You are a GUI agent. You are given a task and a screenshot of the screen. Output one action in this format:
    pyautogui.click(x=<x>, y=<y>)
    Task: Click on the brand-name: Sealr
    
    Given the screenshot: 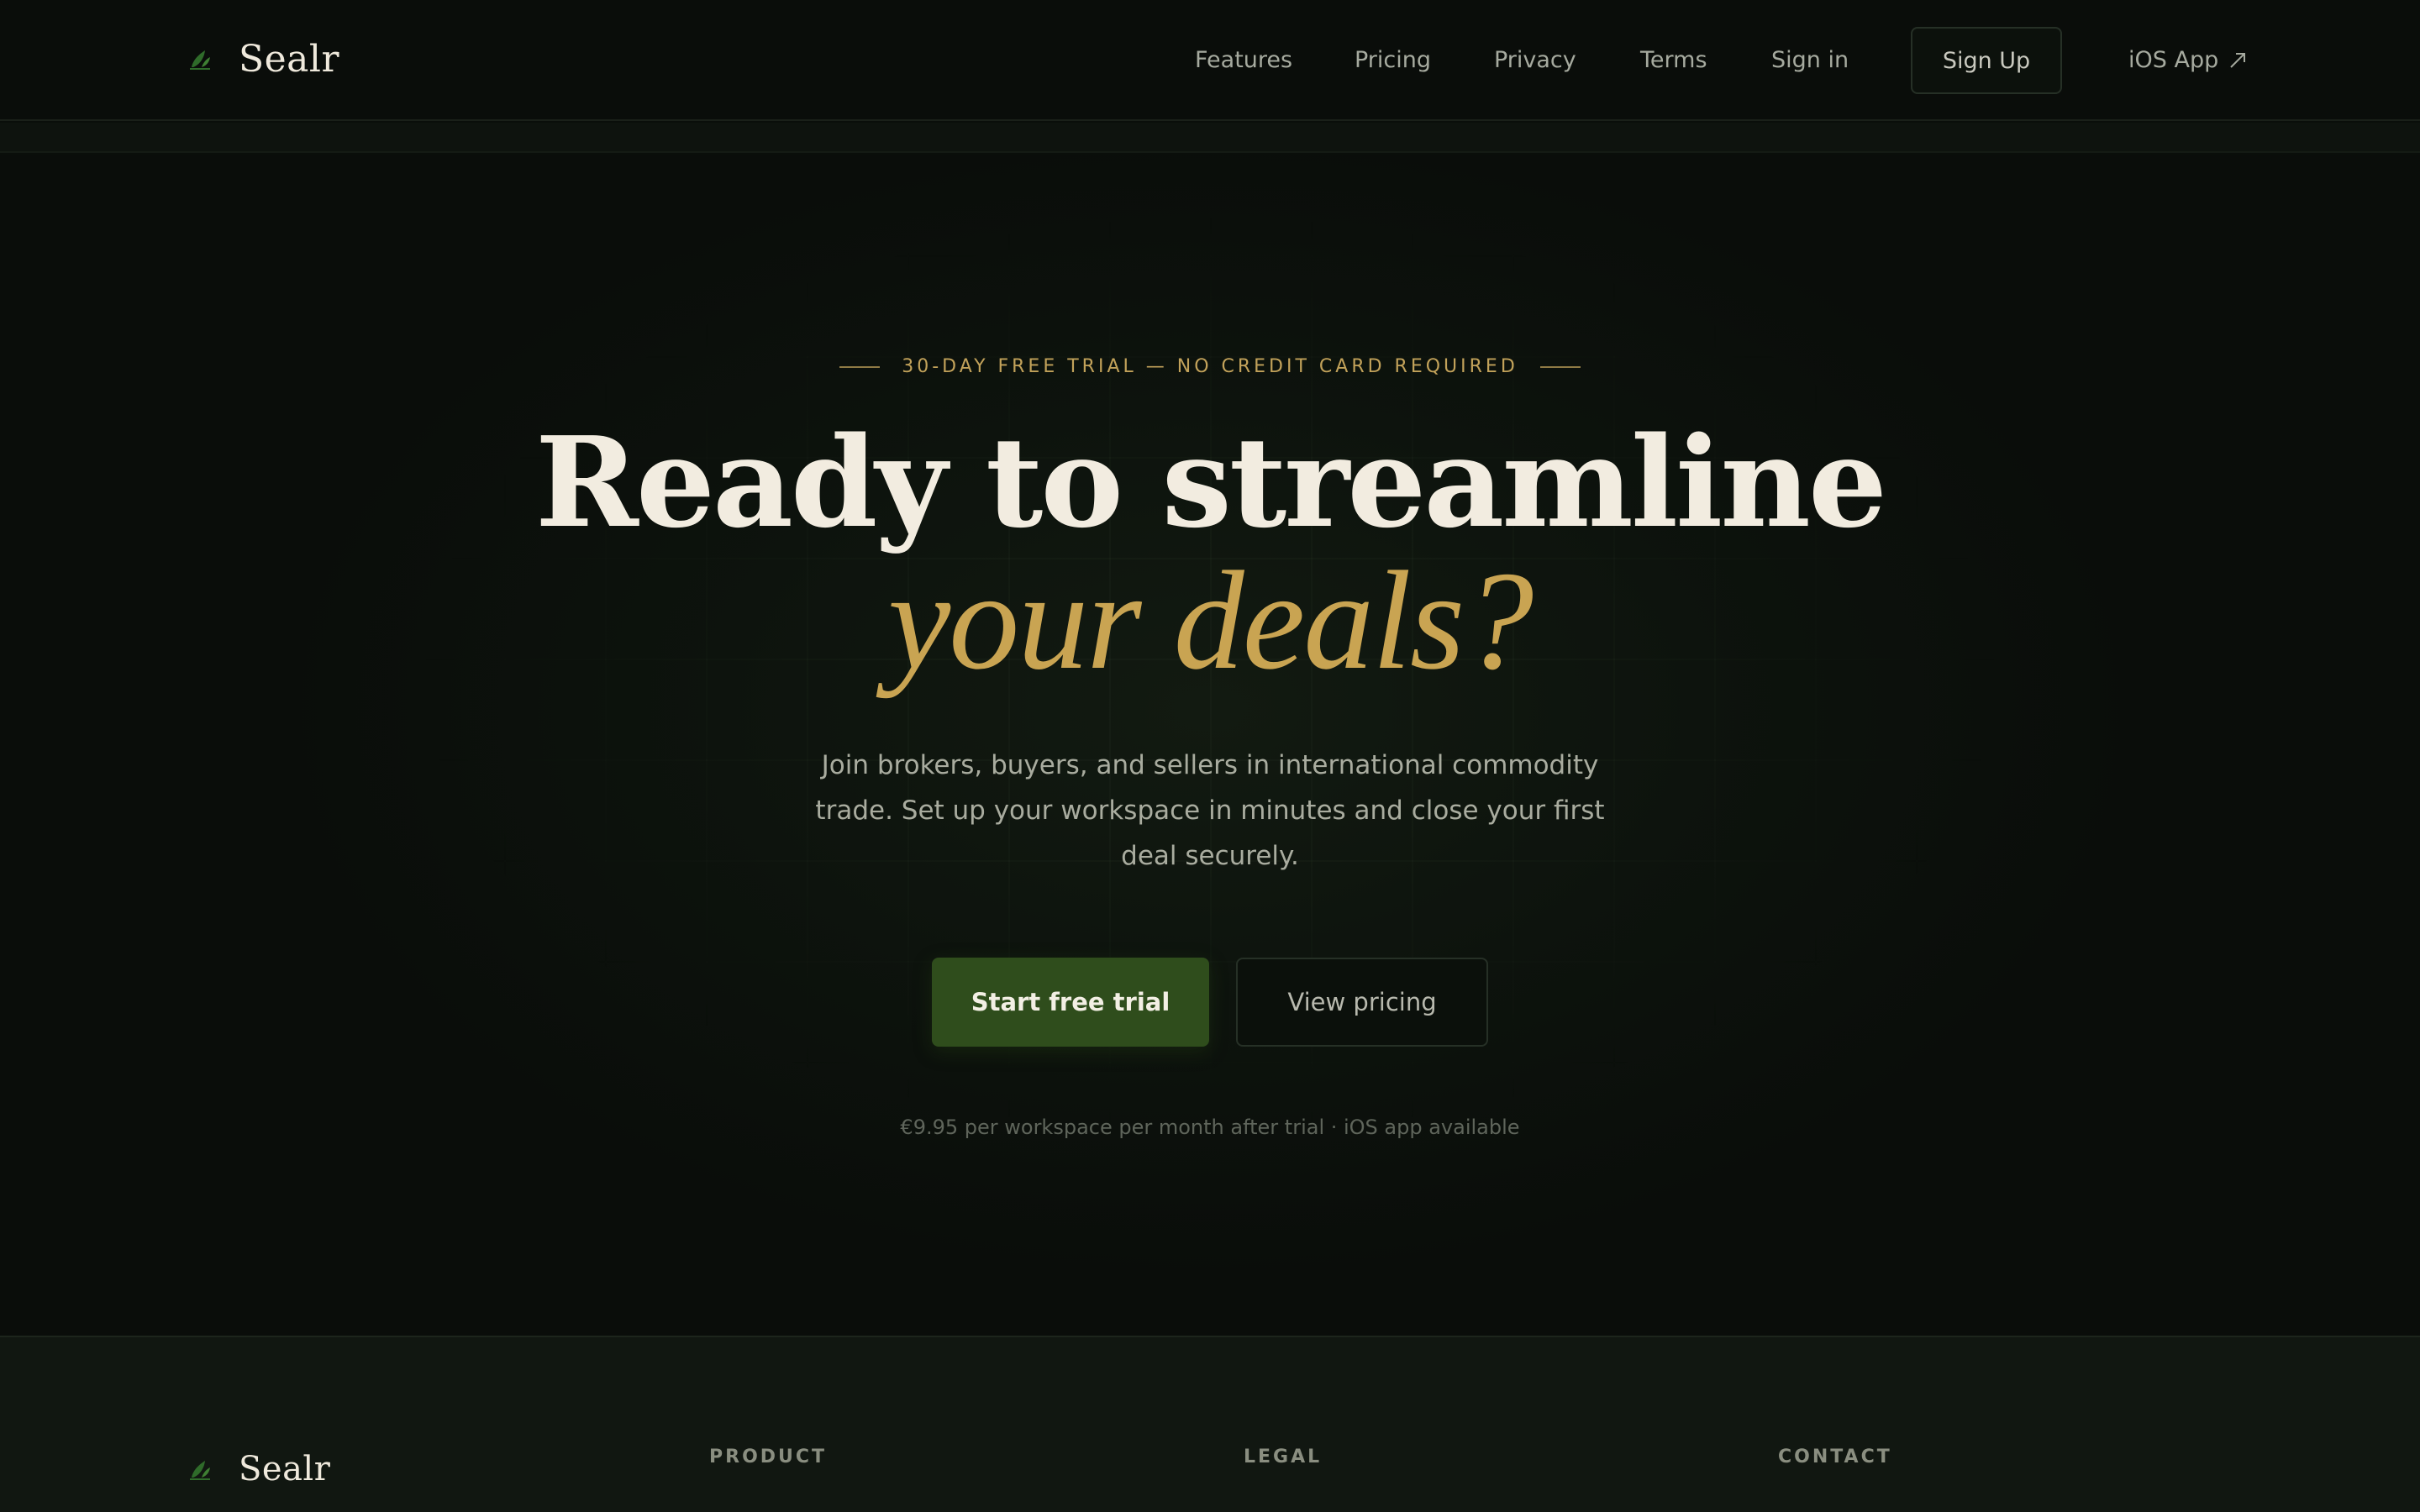 What is the action you would take?
    pyautogui.click(x=289, y=59)
    